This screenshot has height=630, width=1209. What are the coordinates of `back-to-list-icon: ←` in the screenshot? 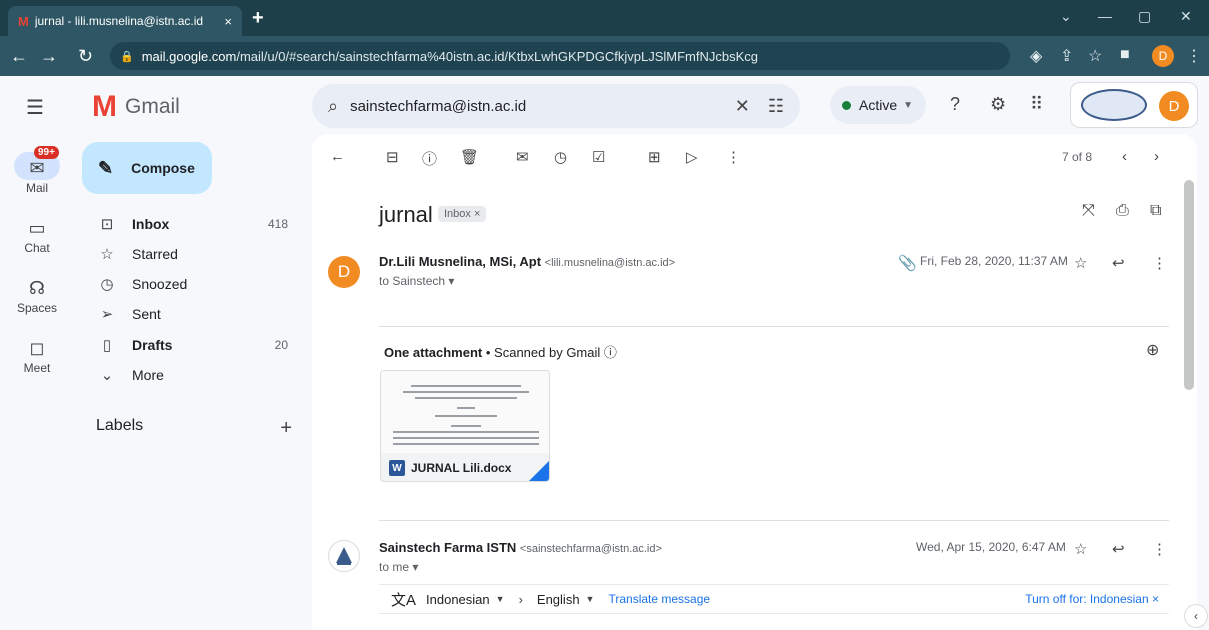 It's located at (337, 156).